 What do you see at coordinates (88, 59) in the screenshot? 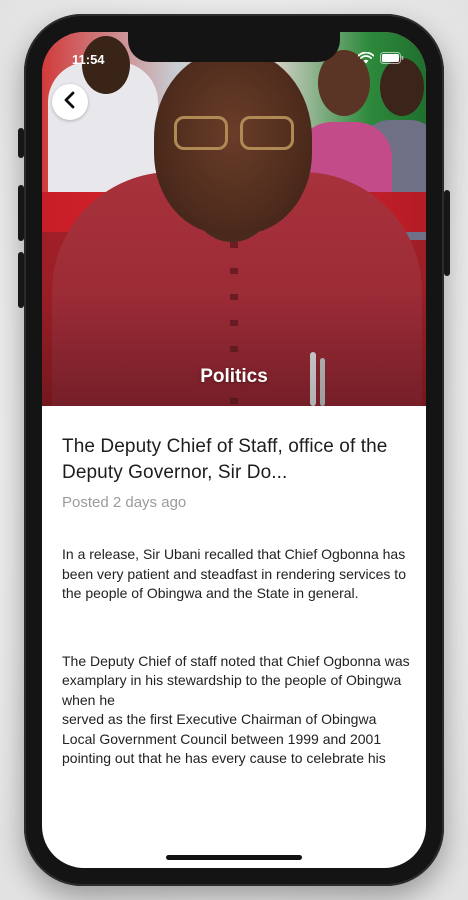
I see `status-time: 11:54` at bounding box center [88, 59].